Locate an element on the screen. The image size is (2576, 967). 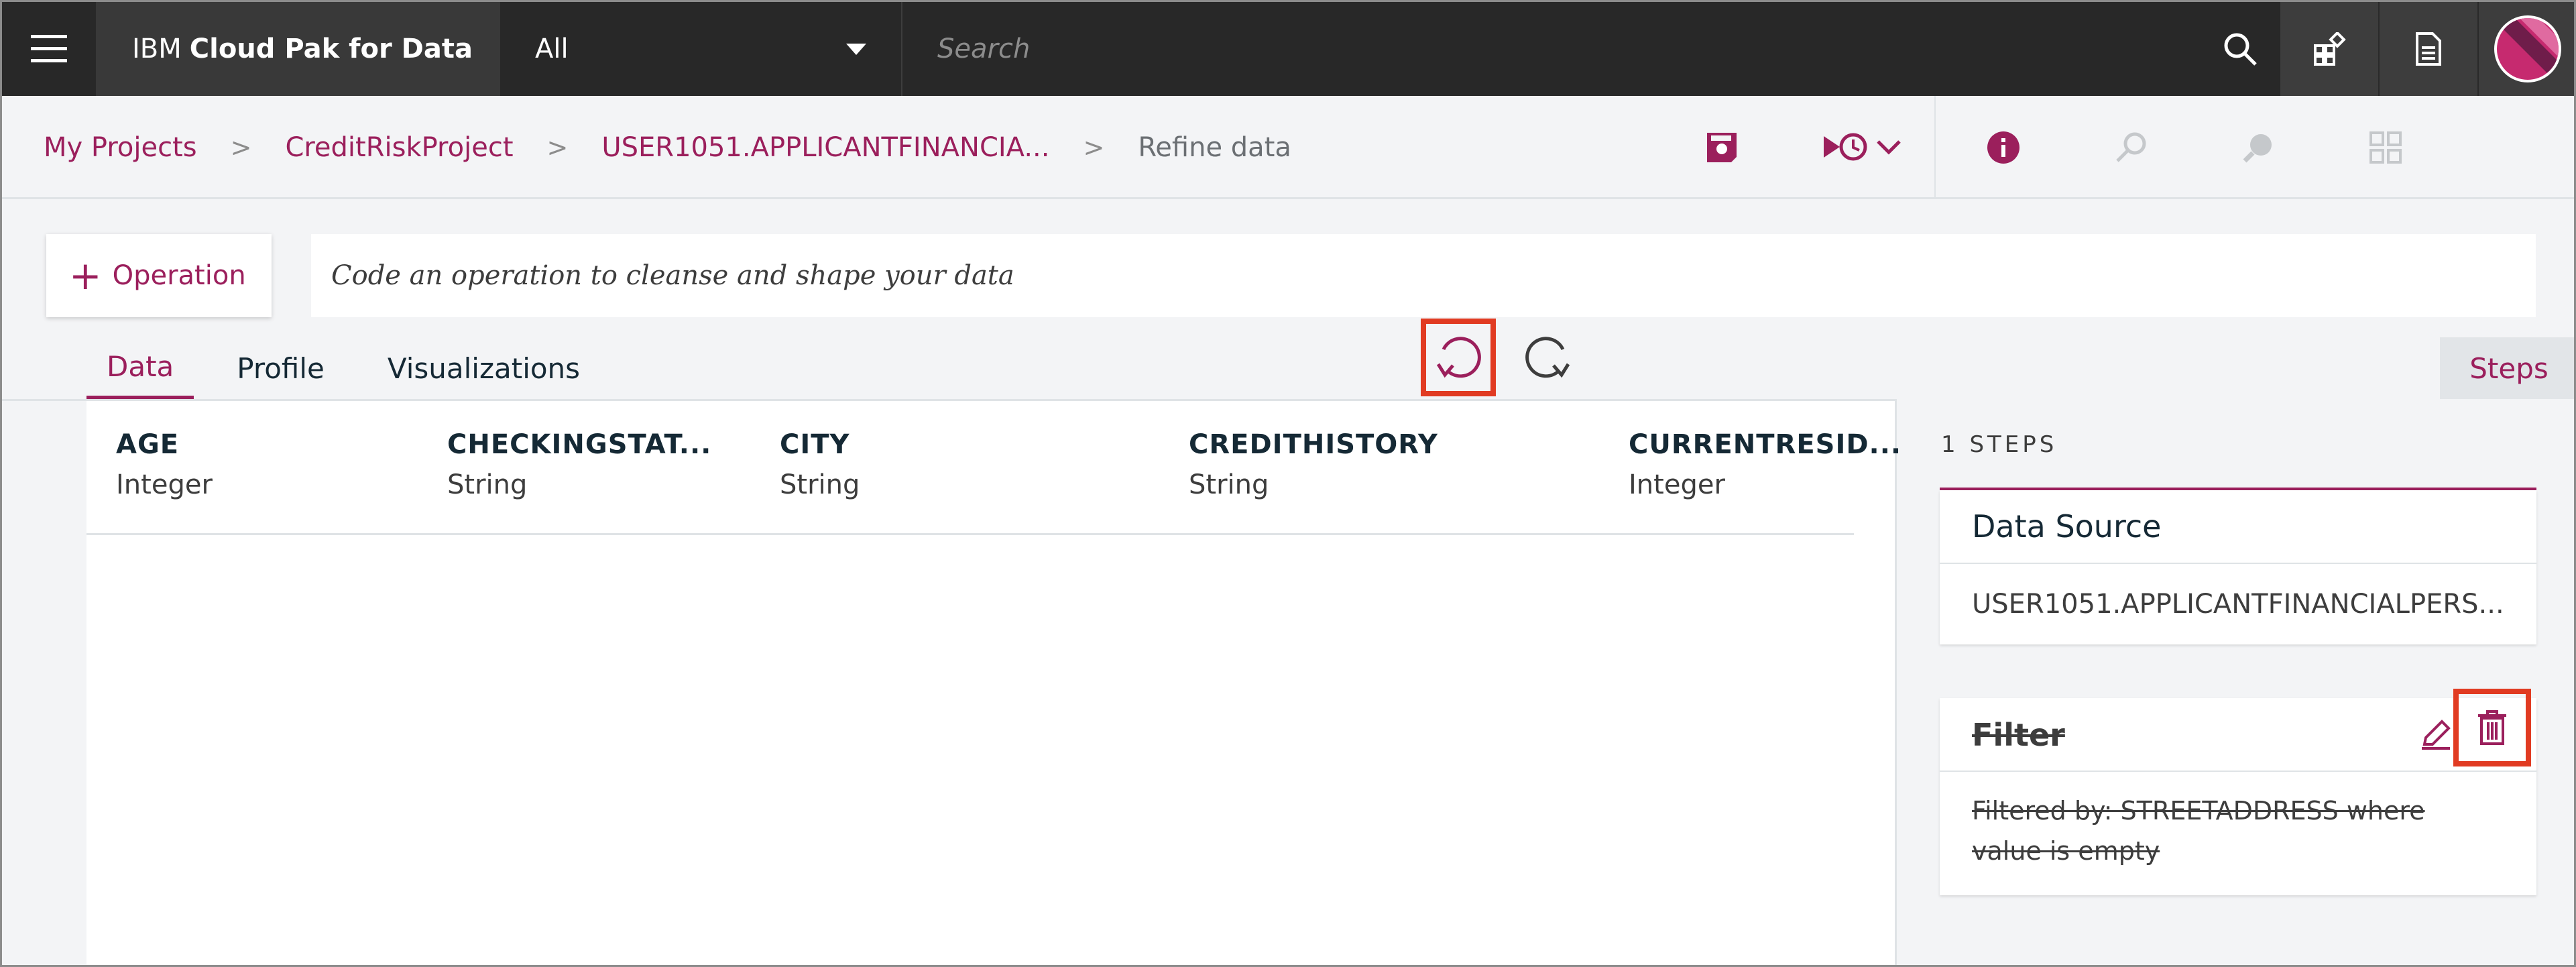
step-description-line: value is empty is located at coordinates (2066, 851).